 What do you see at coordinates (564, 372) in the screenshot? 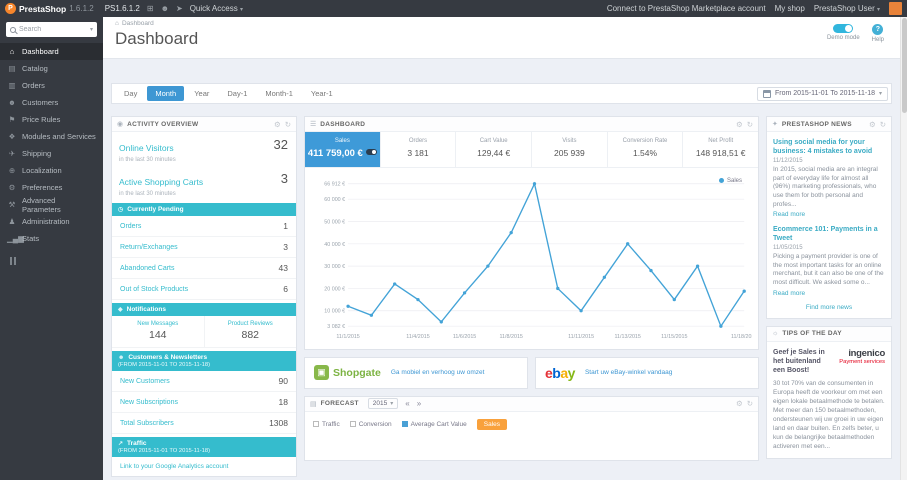
I see `ebay-letter: a` at bounding box center [564, 372].